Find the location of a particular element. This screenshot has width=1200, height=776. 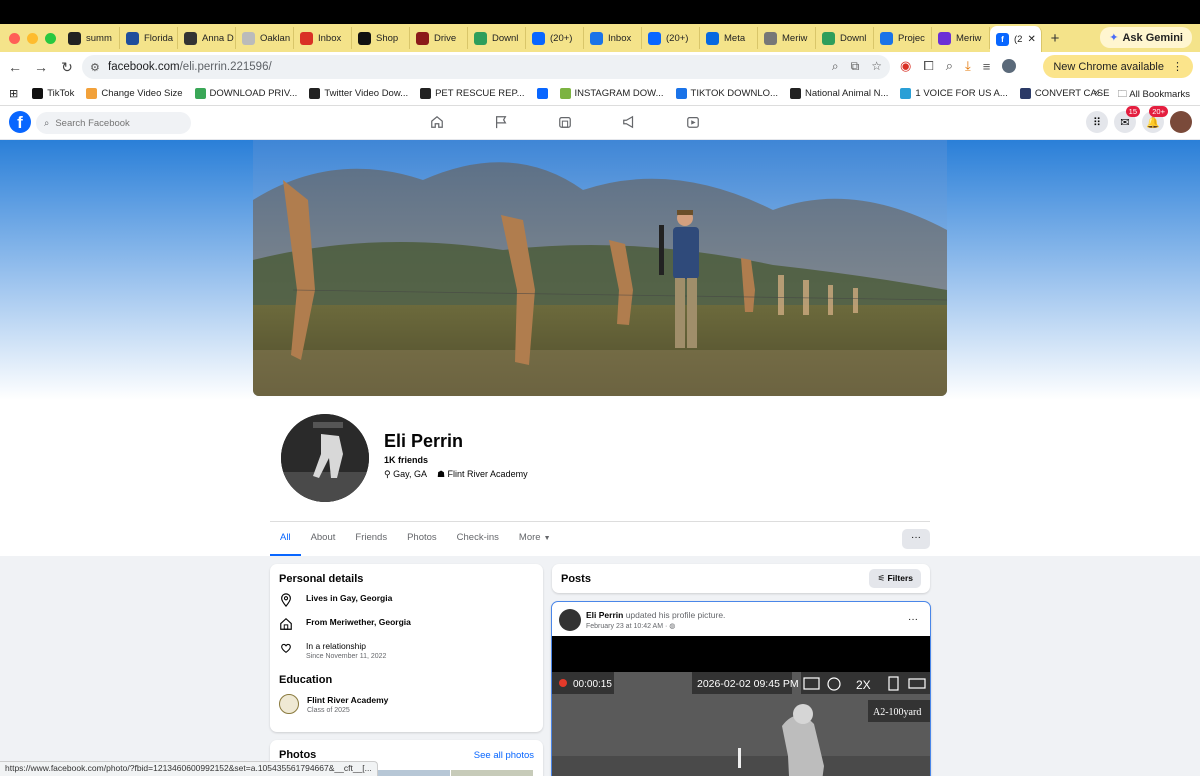

tab-favicon-icon is located at coordinates (248, 38).